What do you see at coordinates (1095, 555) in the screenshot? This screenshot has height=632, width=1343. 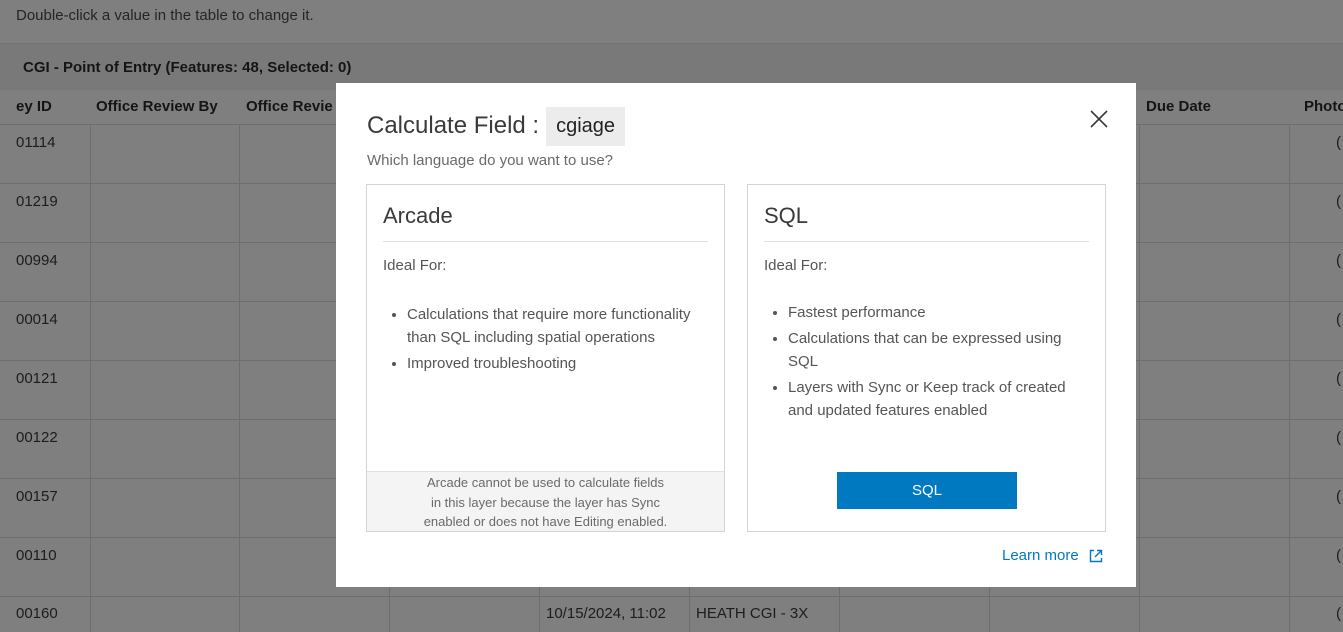 I see `external-link-icon` at bounding box center [1095, 555].